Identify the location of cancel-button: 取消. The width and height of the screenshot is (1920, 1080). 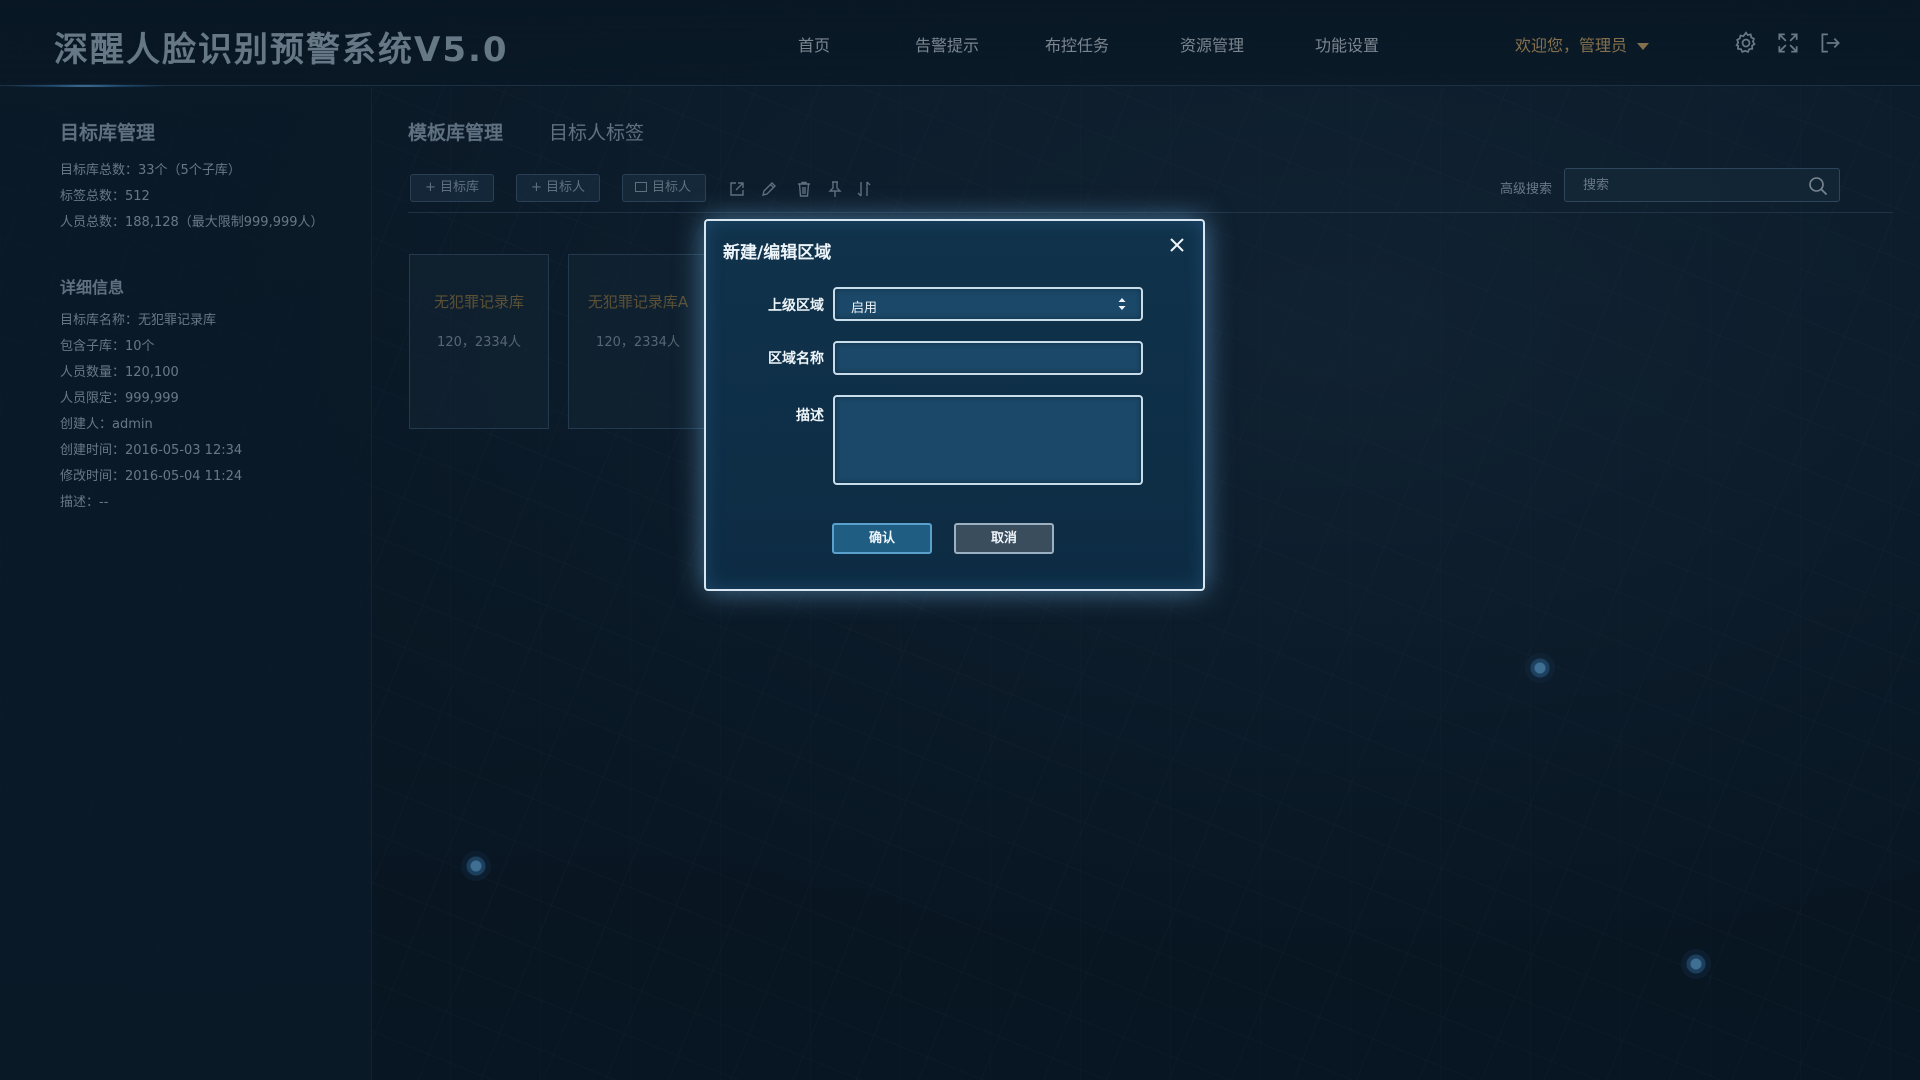
(1004, 538).